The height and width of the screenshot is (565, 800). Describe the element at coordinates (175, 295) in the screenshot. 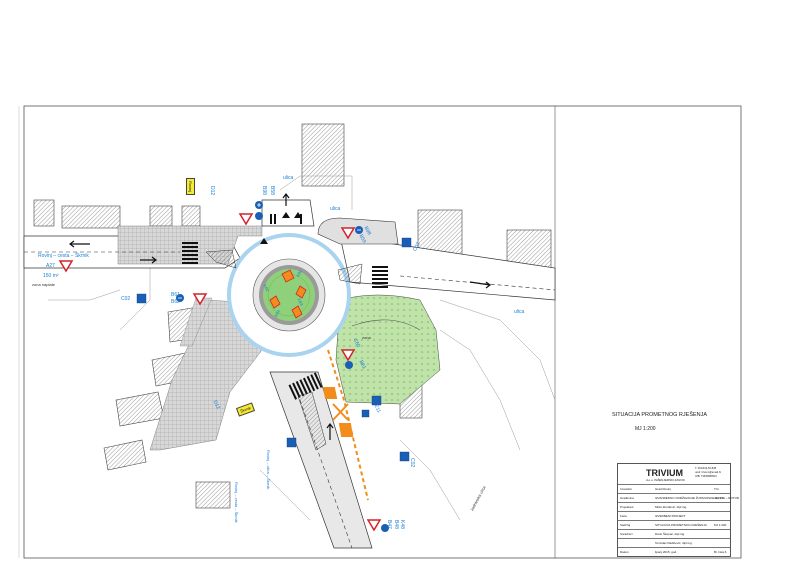

I see `sign-label-b61: B61` at that location.